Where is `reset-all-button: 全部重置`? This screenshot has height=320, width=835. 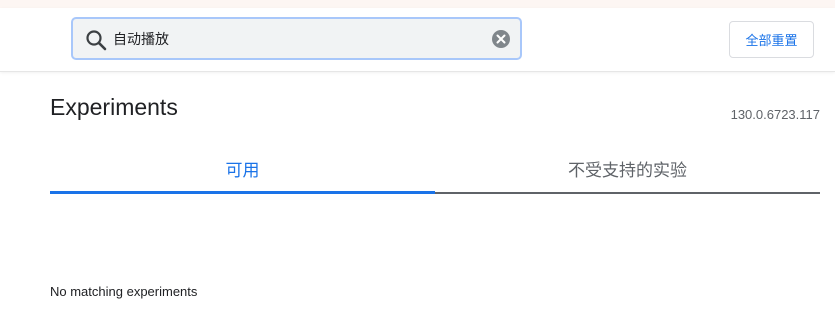
reset-all-button: 全部重置 is located at coordinates (771, 39).